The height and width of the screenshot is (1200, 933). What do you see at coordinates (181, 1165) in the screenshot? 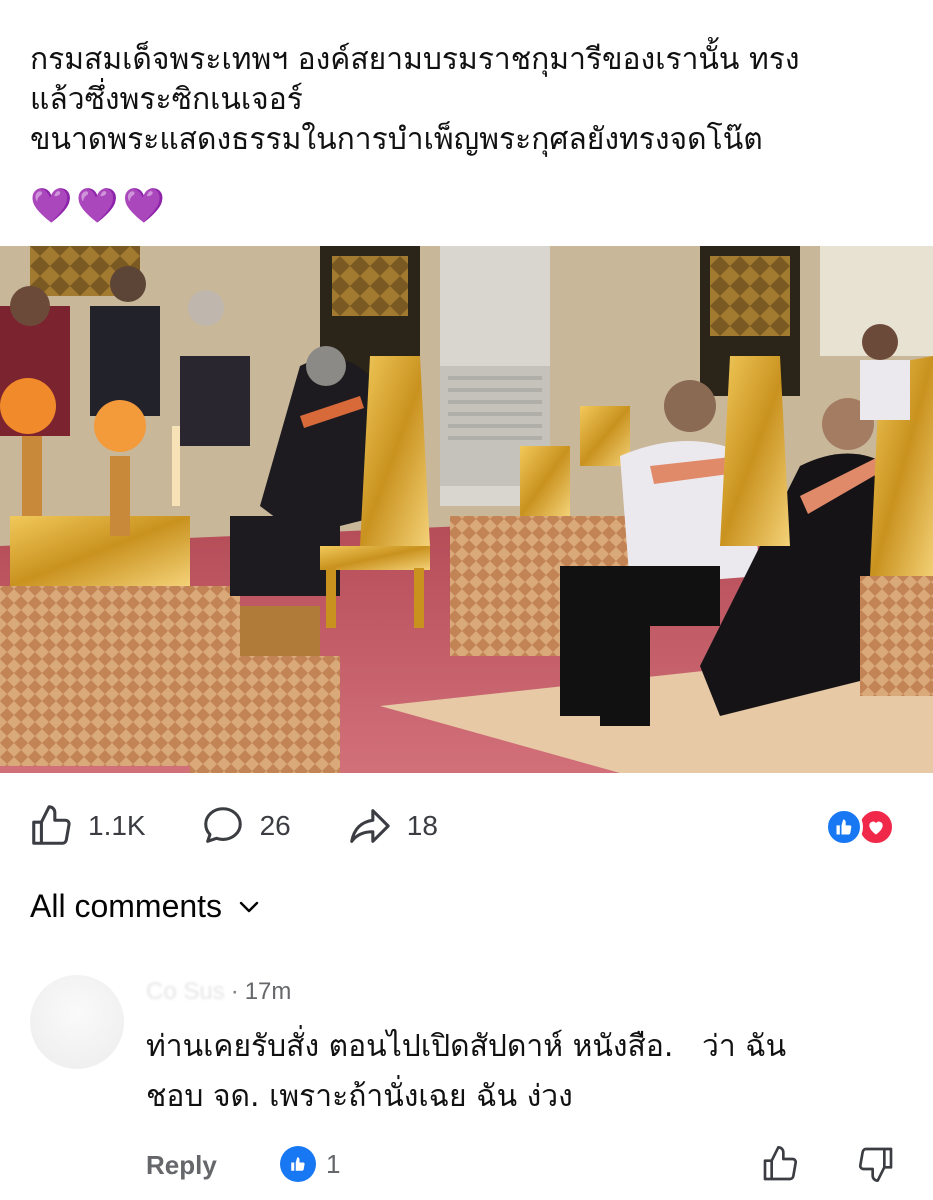
I see `reply-button: Reply` at bounding box center [181, 1165].